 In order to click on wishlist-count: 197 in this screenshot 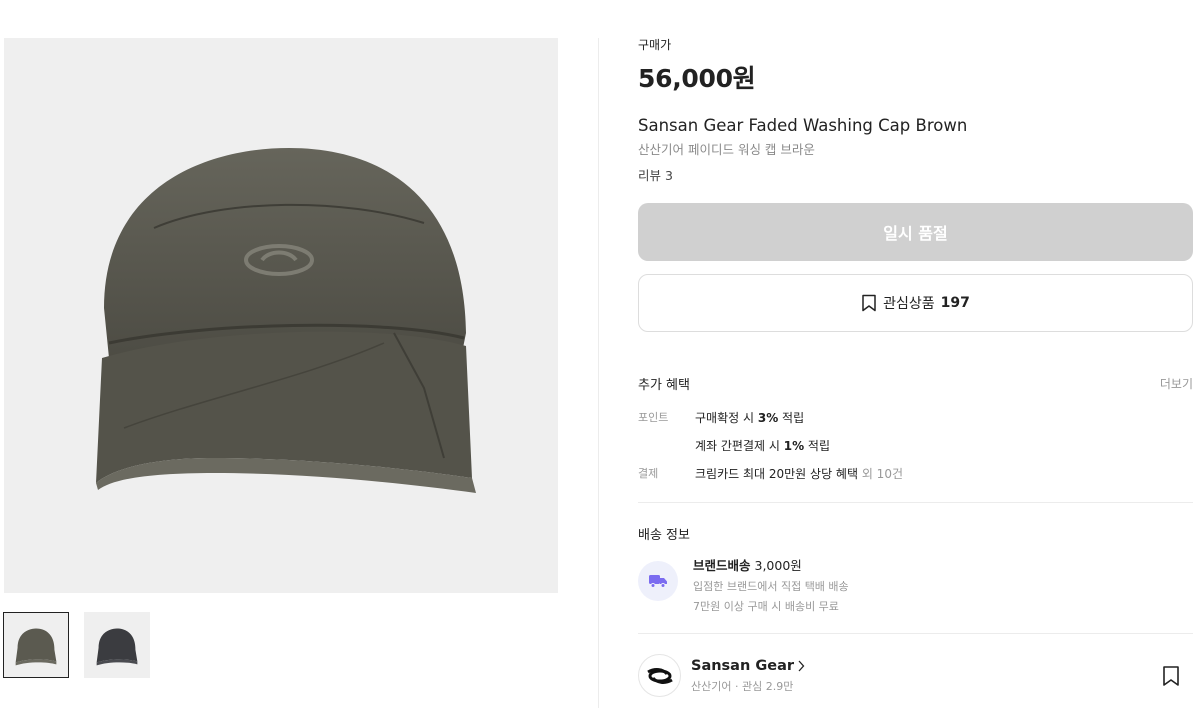, I will do `click(955, 303)`.